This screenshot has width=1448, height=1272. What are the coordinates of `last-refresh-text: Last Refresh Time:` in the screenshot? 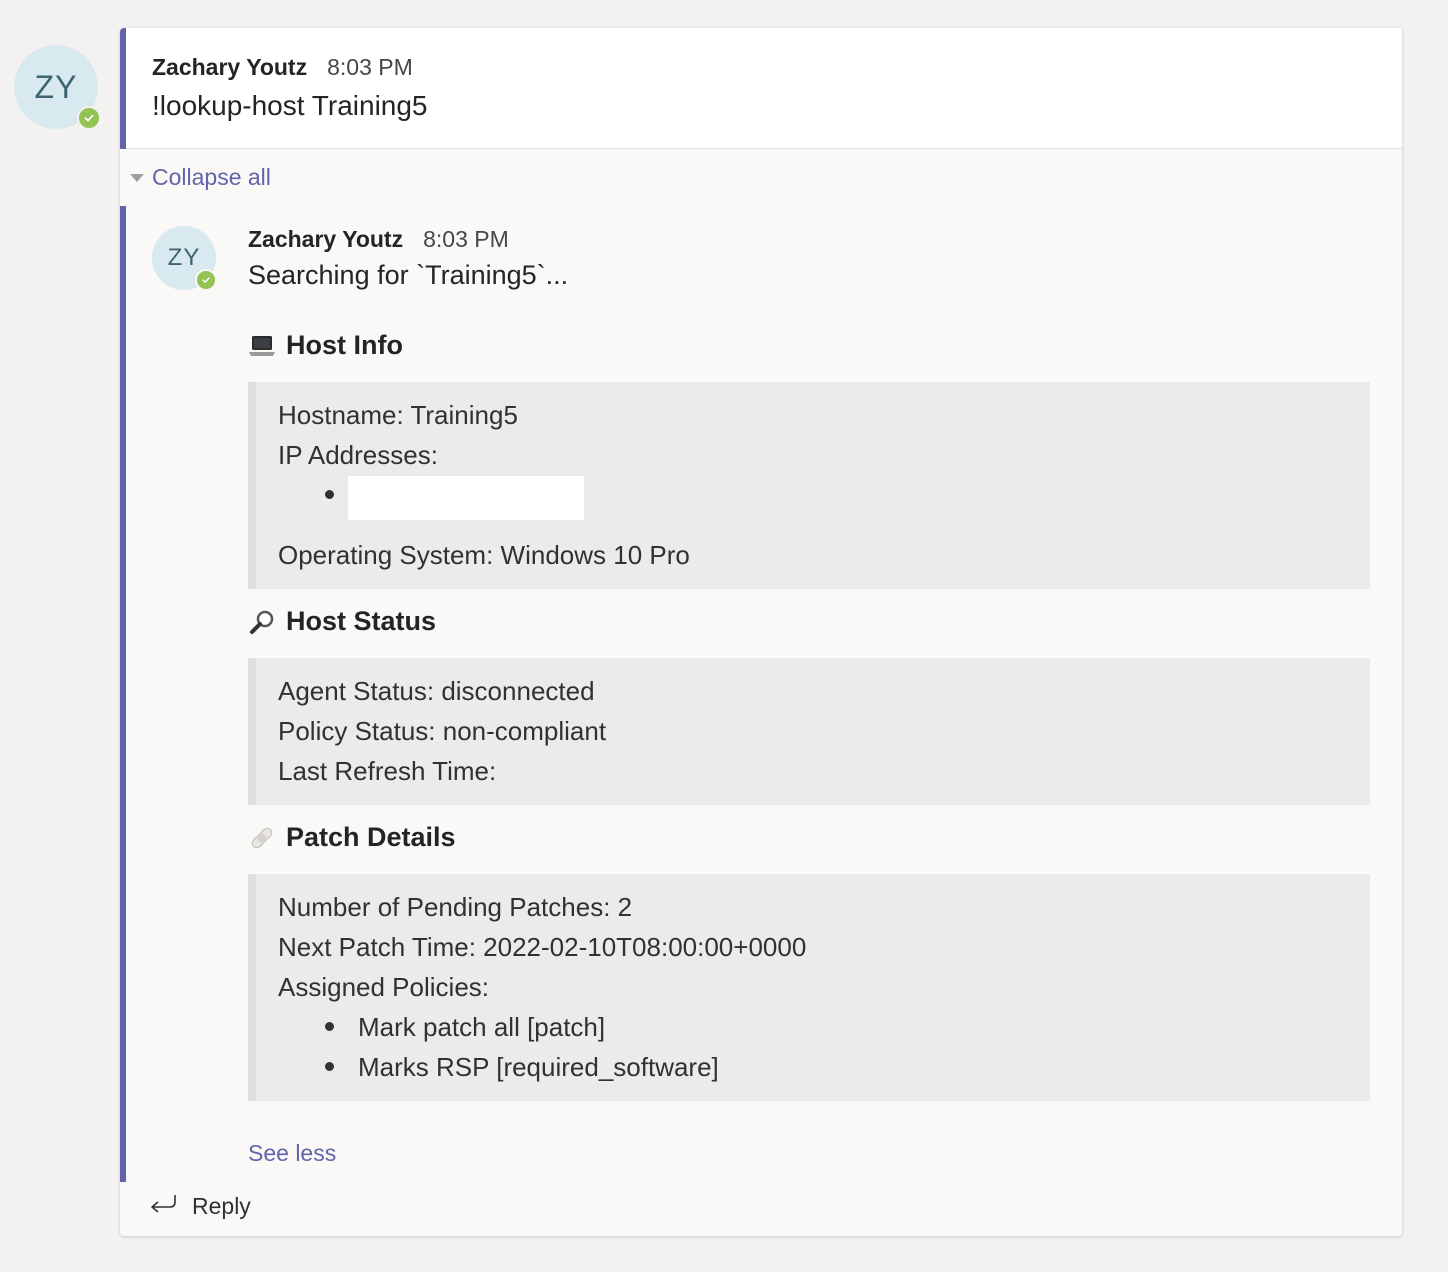 It's located at (387, 771).